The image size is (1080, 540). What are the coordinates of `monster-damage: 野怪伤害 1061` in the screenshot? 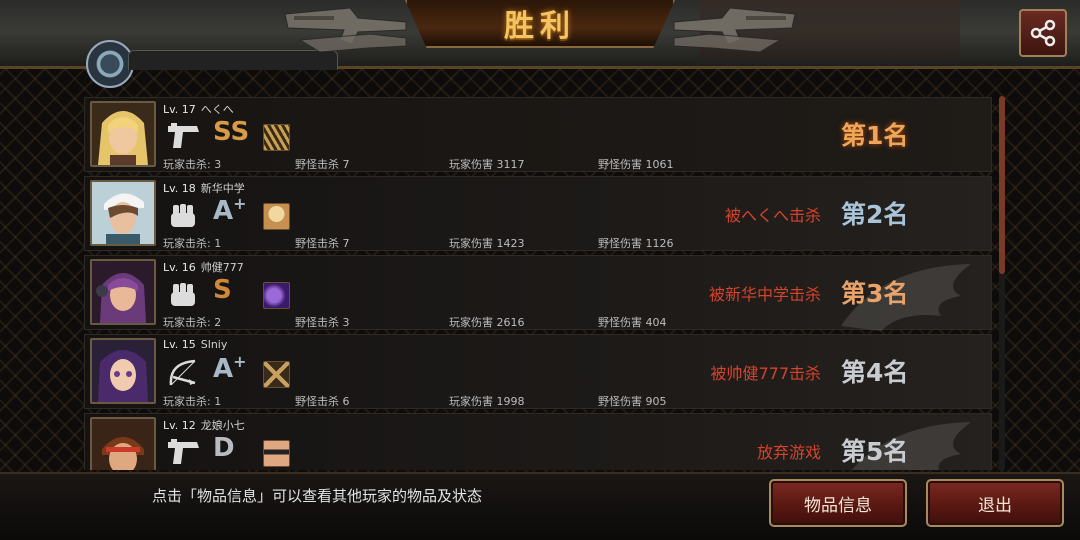 It's located at (636, 164).